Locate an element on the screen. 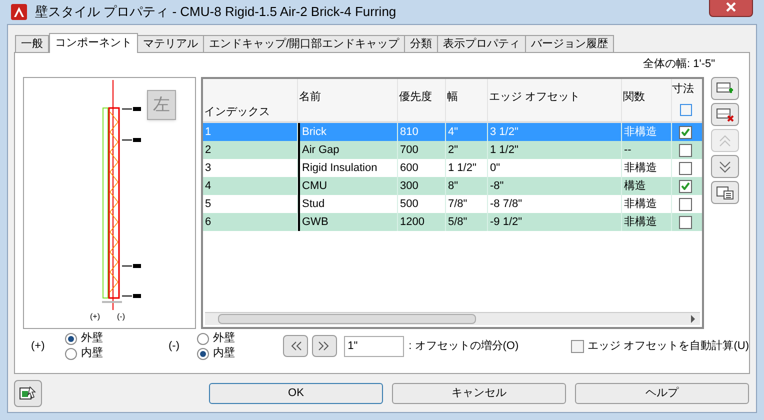  horizontal-scrollbar is located at coordinates (452, 318).